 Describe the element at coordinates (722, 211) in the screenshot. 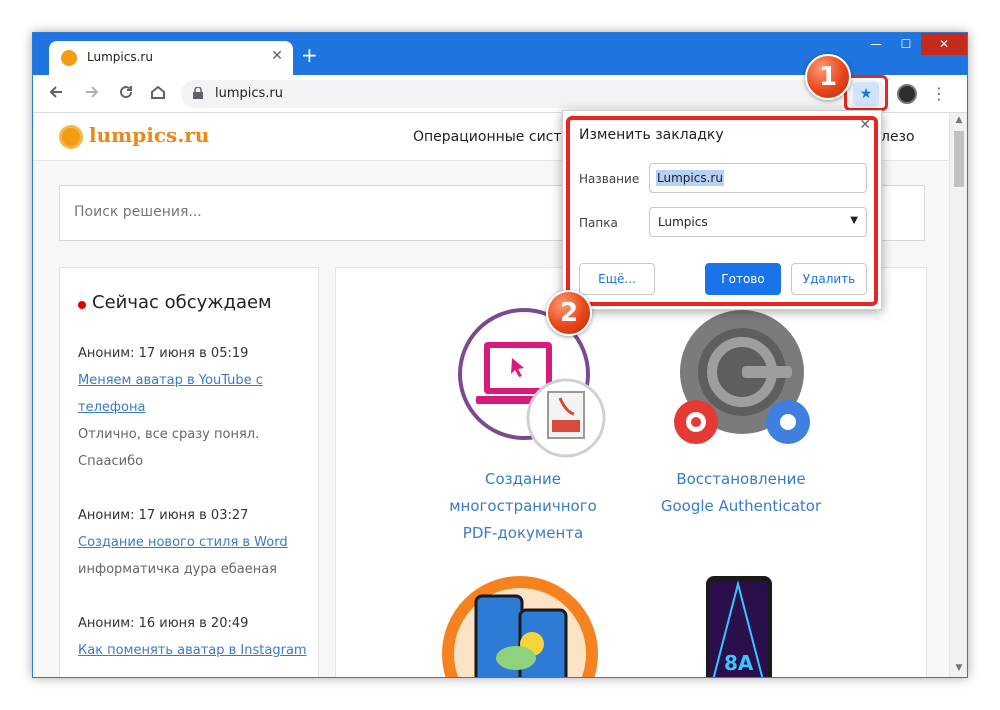

I see `dialog-highlight-frame` at that location.